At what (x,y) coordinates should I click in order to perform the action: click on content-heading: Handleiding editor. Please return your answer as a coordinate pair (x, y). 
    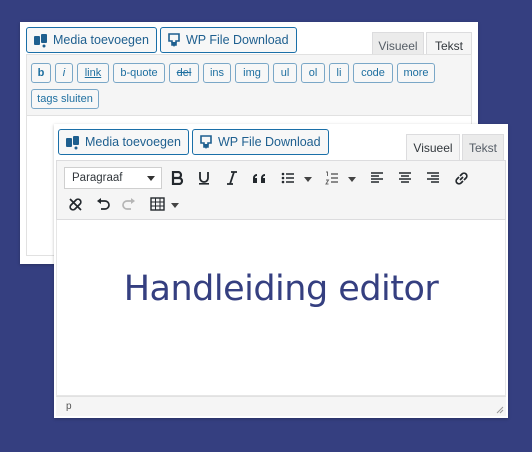
    Looking at the image, I should click on (281, 289).